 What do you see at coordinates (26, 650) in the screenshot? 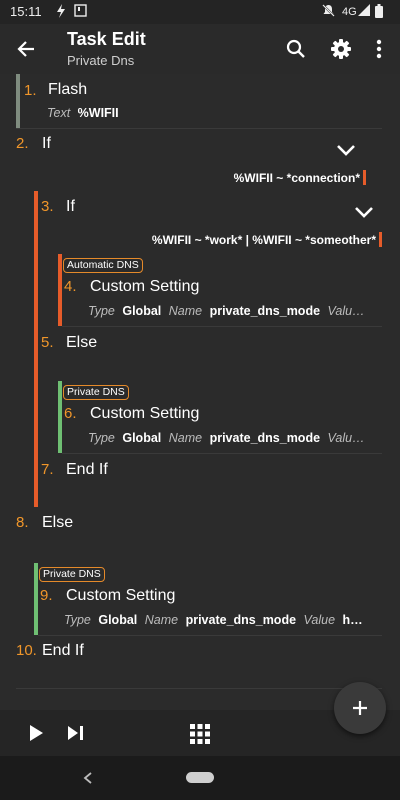
I see `action-number: 10.` at bounding box center [26, 650].